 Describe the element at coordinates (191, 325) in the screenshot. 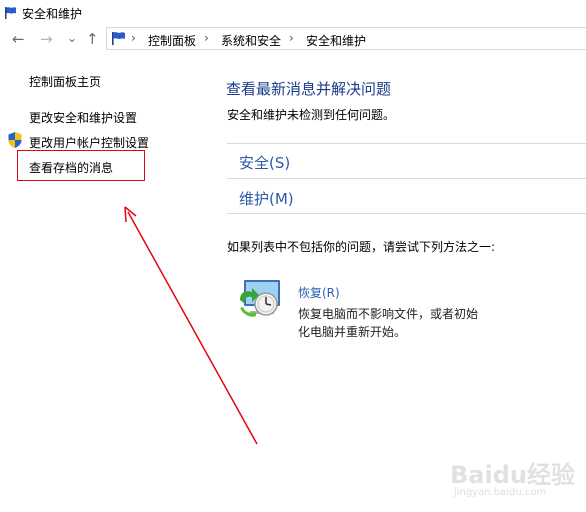

I see `annotation-arrow` at that location.